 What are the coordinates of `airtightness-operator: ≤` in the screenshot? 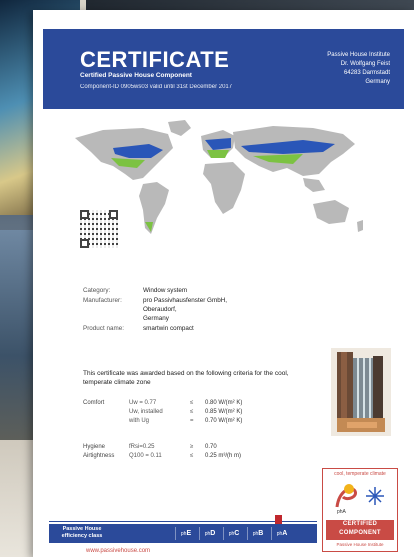 It's located at (192, 456).